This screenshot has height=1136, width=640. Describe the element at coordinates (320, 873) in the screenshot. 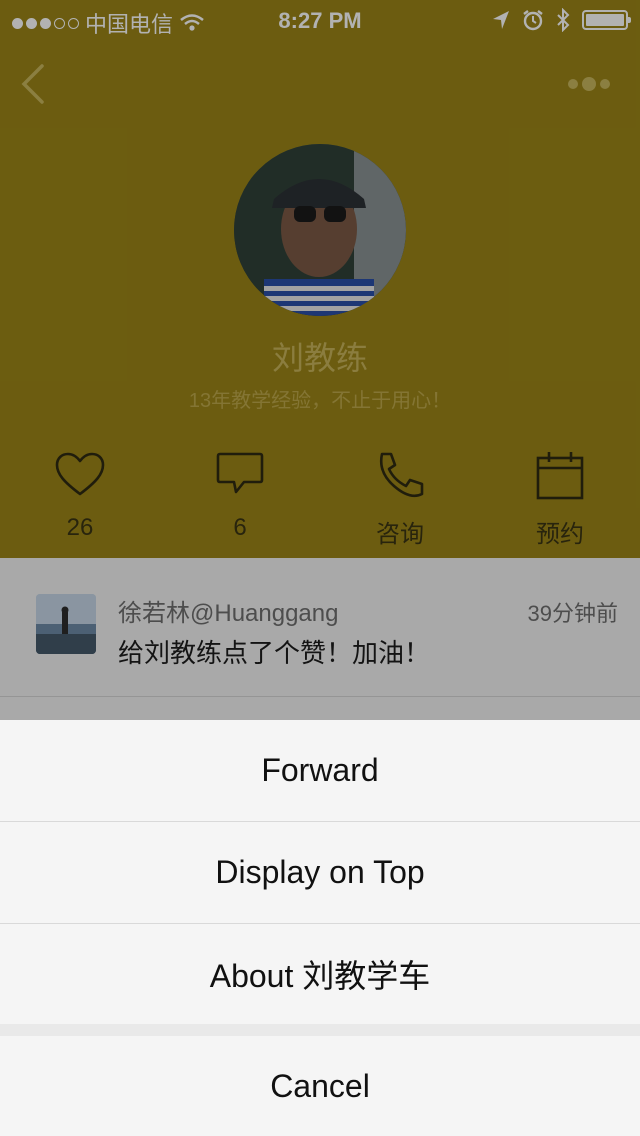

I see `display-on-top-button: Display on Top` at that location.